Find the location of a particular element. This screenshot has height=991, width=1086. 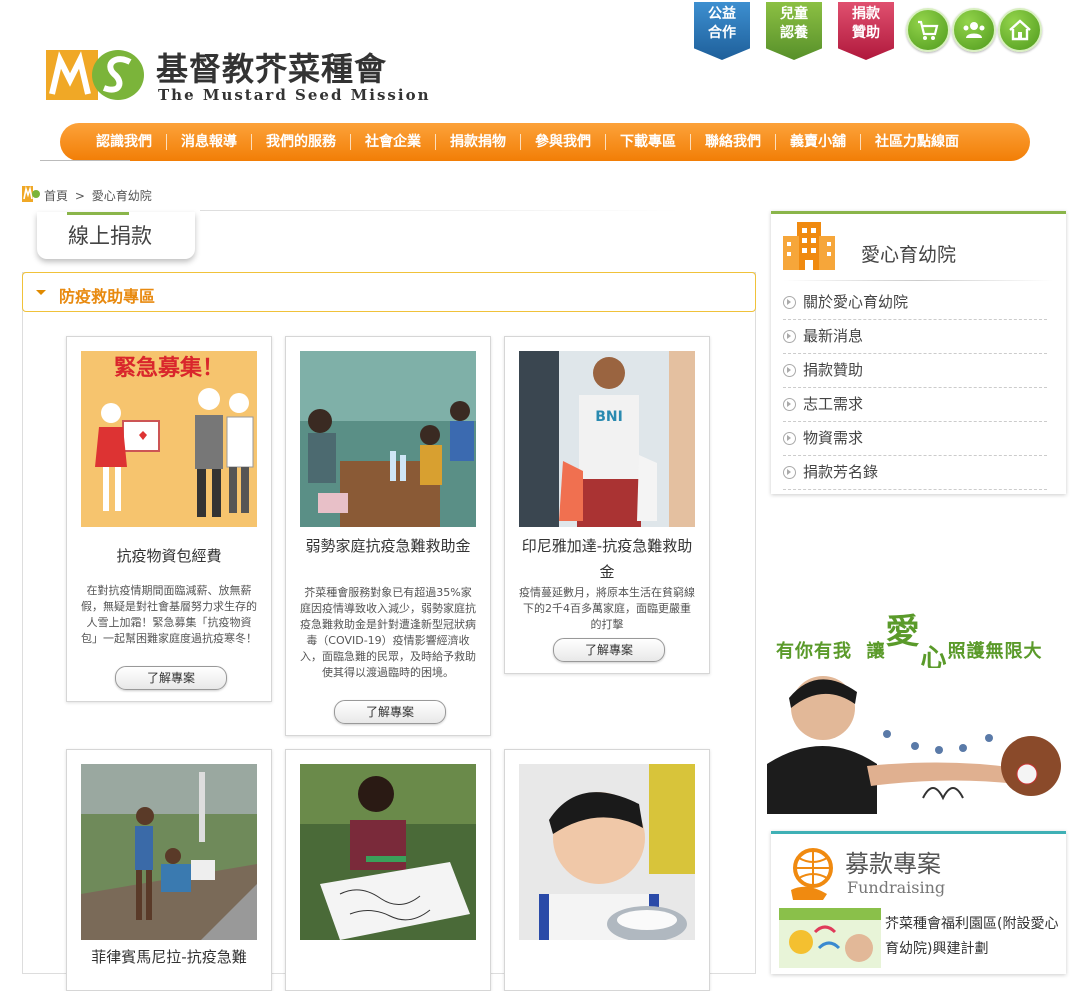

site-logo is located at coordinates (96, 75).